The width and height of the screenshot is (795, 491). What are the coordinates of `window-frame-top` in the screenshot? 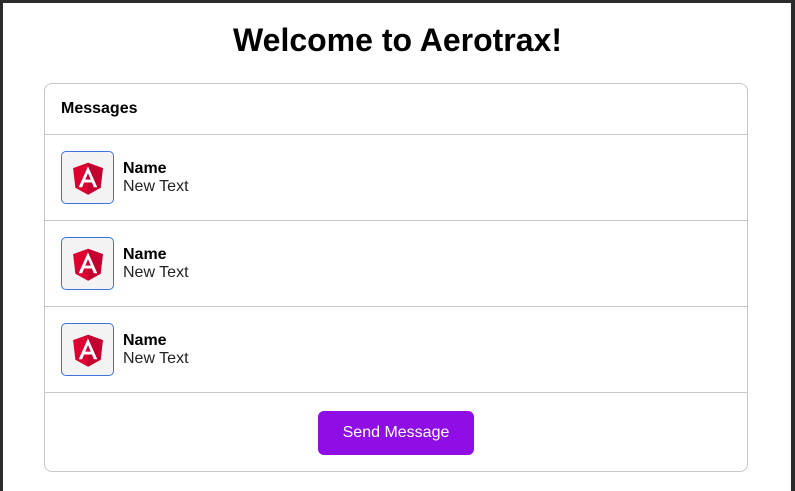 It's located at (397, 1).